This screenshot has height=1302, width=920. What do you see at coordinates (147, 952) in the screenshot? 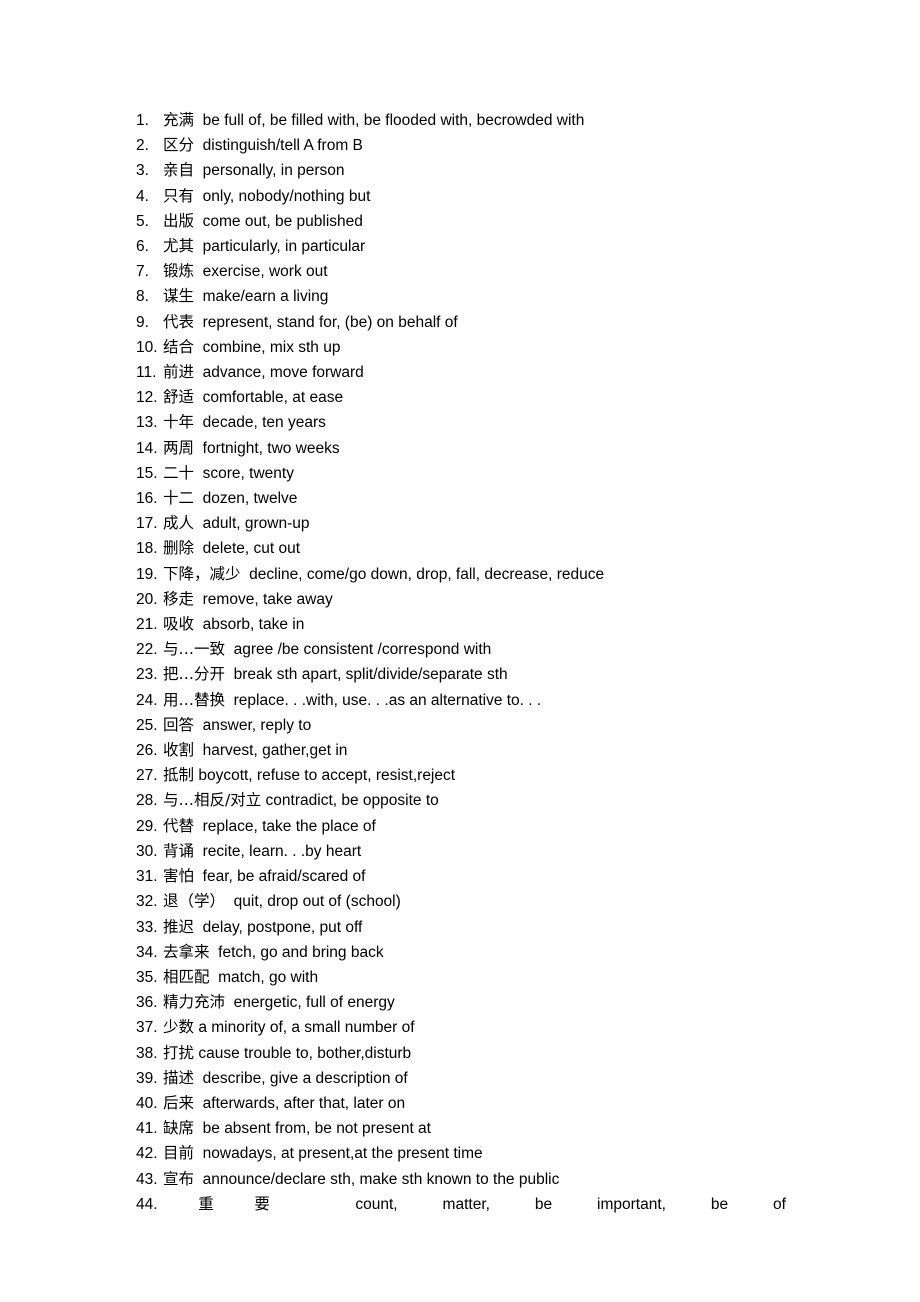
I see `entry-number: 34.` at bounding box center [147, 952].